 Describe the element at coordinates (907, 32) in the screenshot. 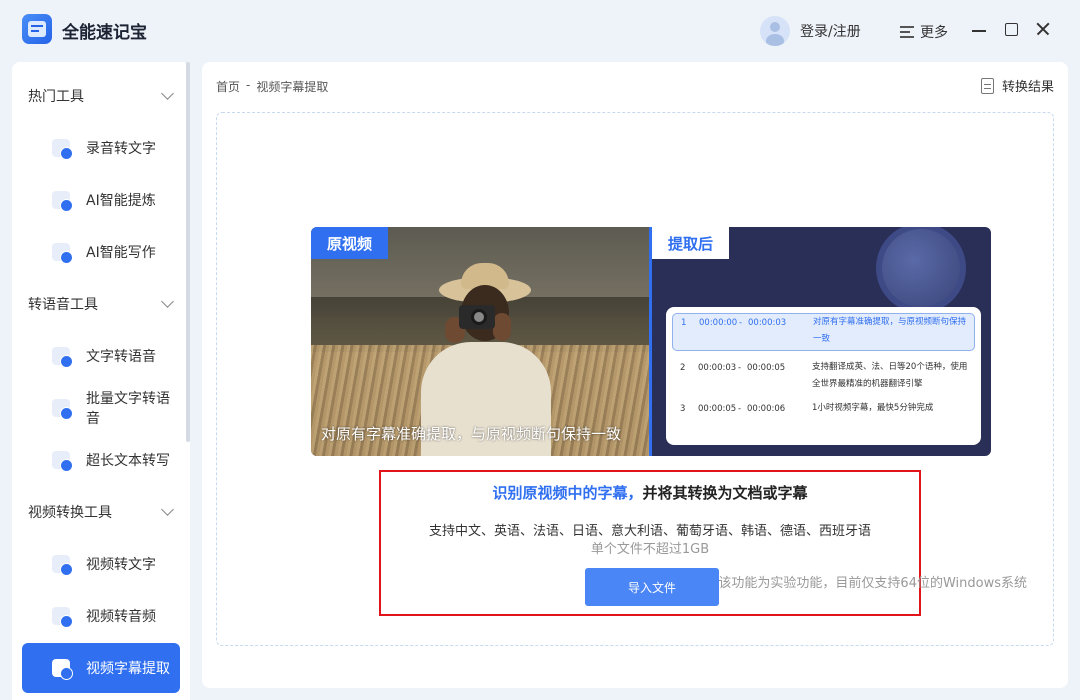

I see `menu-icon` at that location.